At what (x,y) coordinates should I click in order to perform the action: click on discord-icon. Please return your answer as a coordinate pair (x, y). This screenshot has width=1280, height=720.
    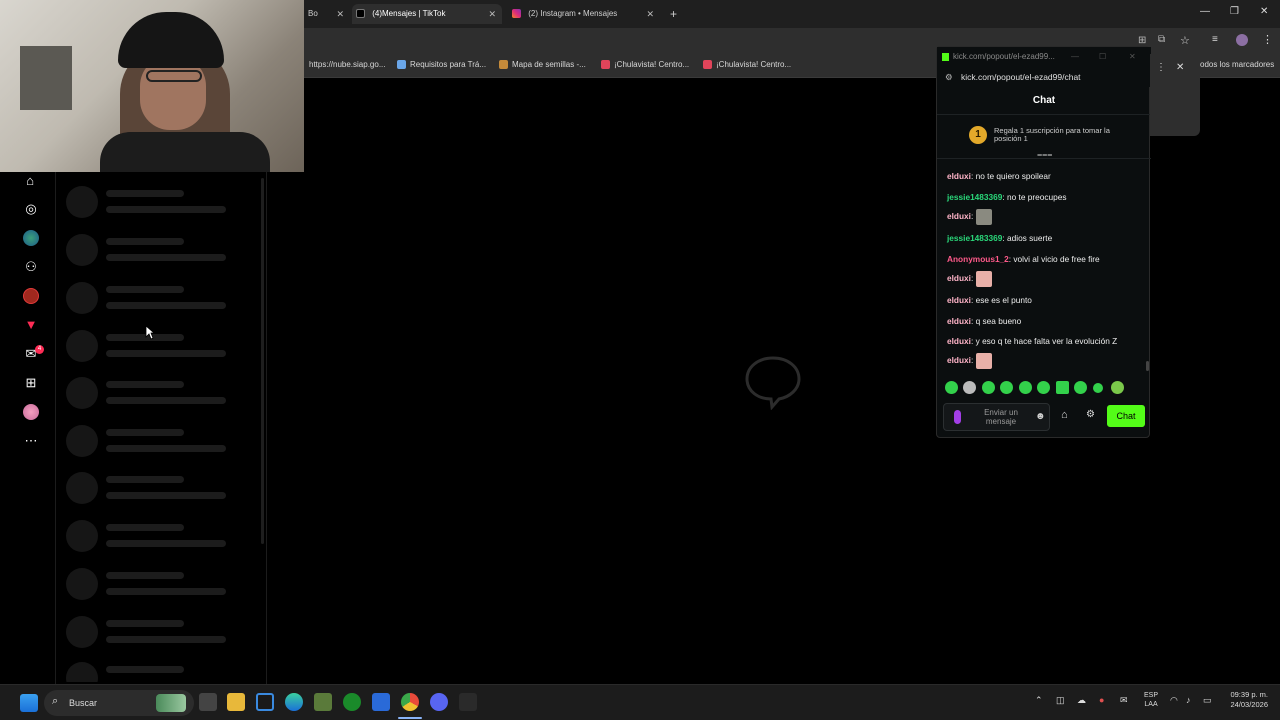
    Looking at the image, I should click on (439, 702).